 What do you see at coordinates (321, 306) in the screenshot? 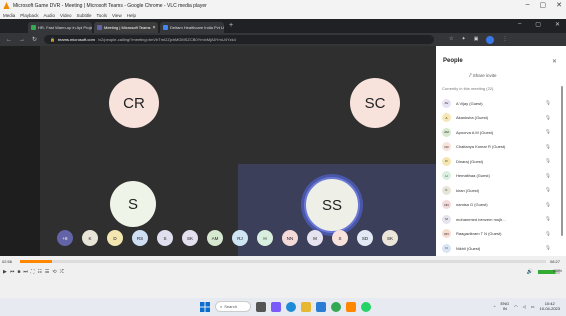
I see `store-icon` at bounding box center [321, 306].